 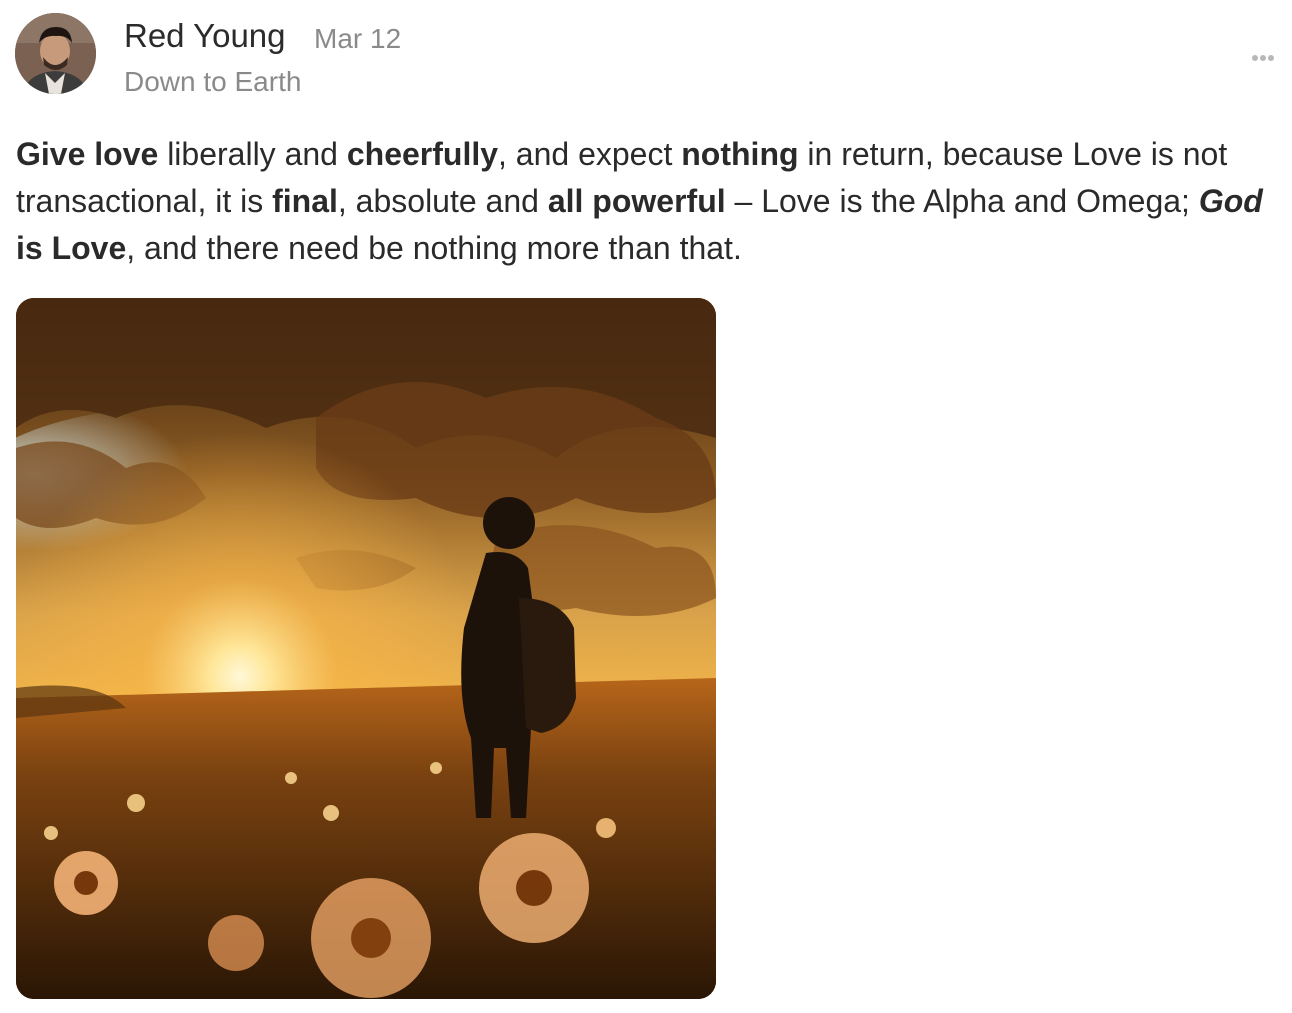 What do you see at coordinates (636, 201) in the screenshot?
I see `post-body-segment: all powerful` at bounding box center [636, 201].